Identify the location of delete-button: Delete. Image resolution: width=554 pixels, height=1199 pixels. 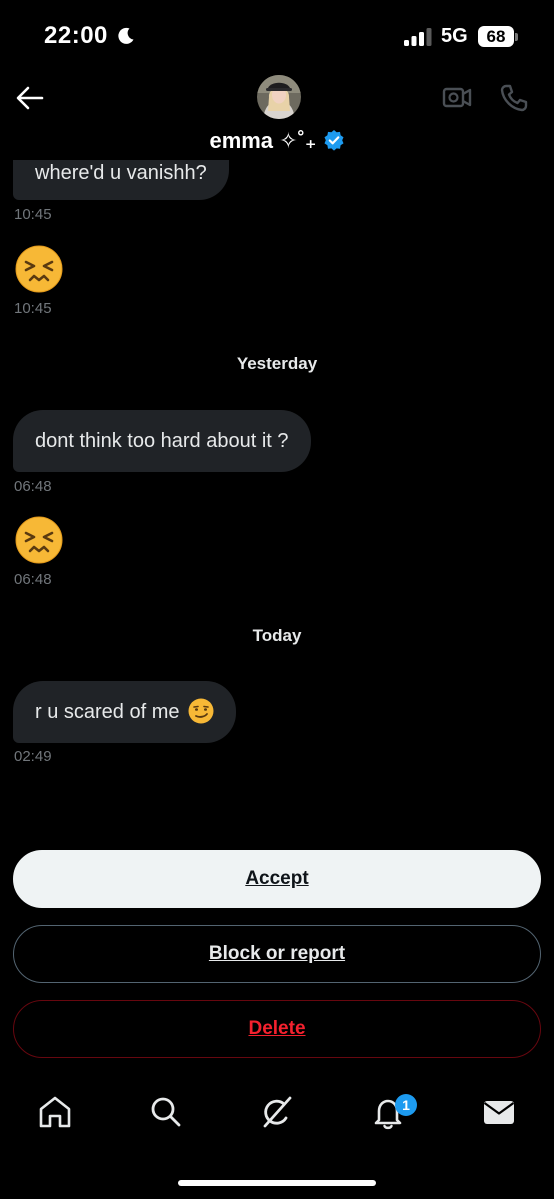
(277, 1029).